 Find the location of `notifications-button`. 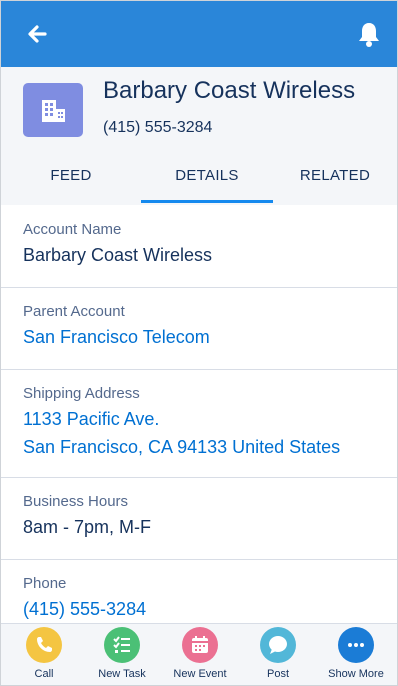

notifications-button is located at coordinates (369, 34).